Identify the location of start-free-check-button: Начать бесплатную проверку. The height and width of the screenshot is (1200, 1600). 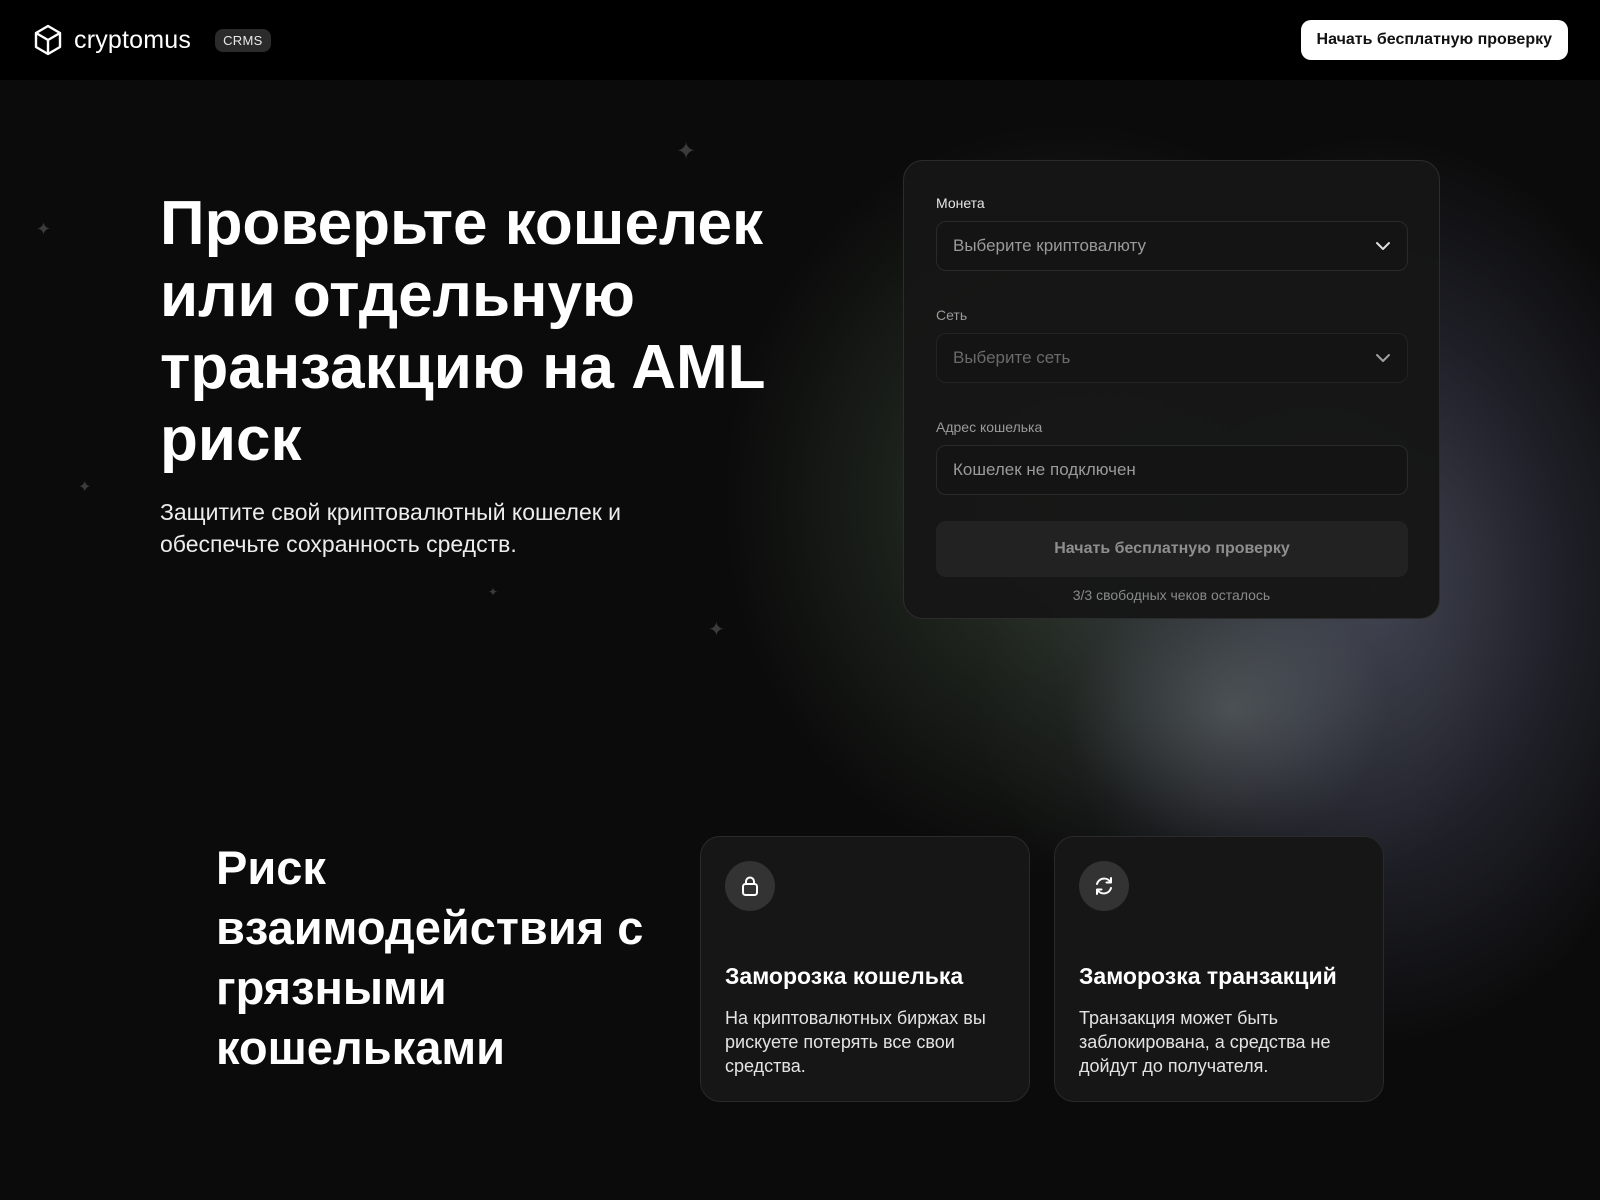
(1172, 549).